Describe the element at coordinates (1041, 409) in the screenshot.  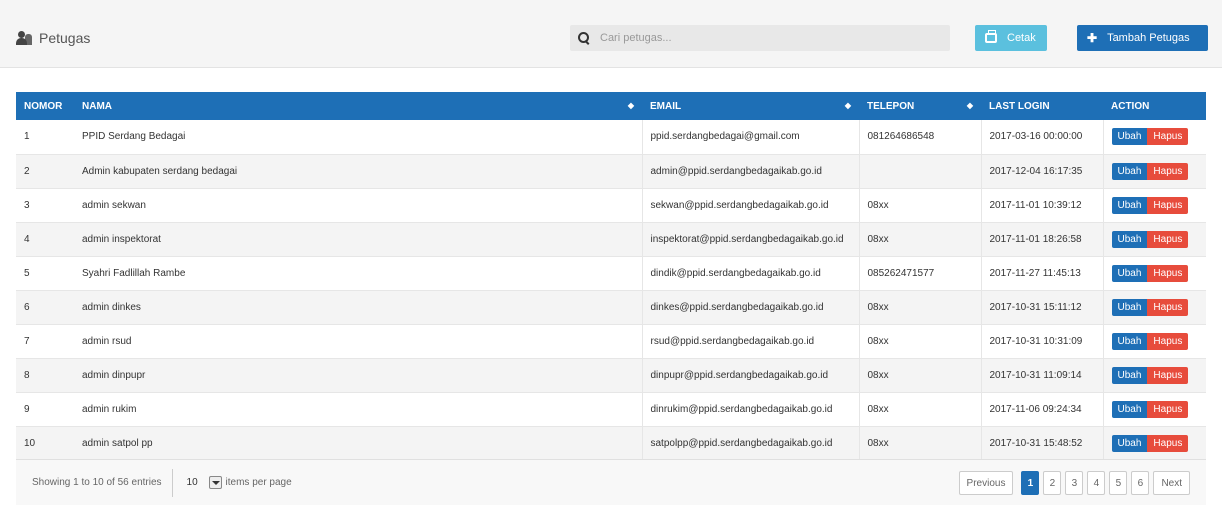
I see `cell-last-login: 2017-11-06 09:24:34` at that location.